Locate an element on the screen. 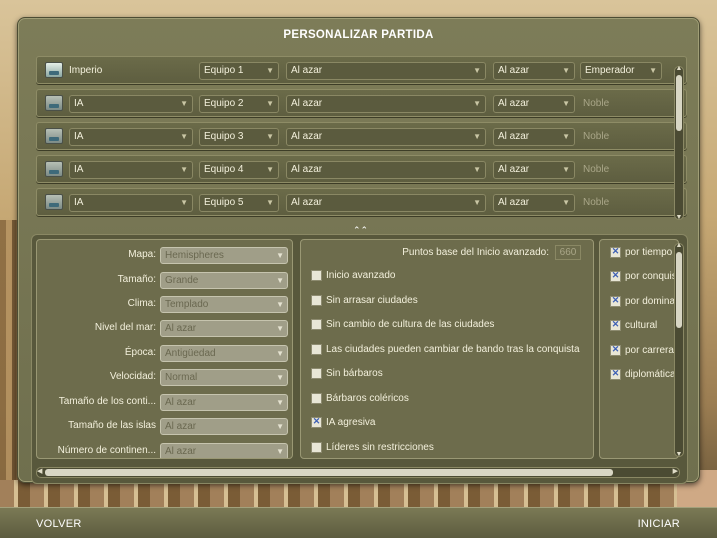  option-no-city-razing: Sin arrasar ciudades is located at coordinates (364, 303).